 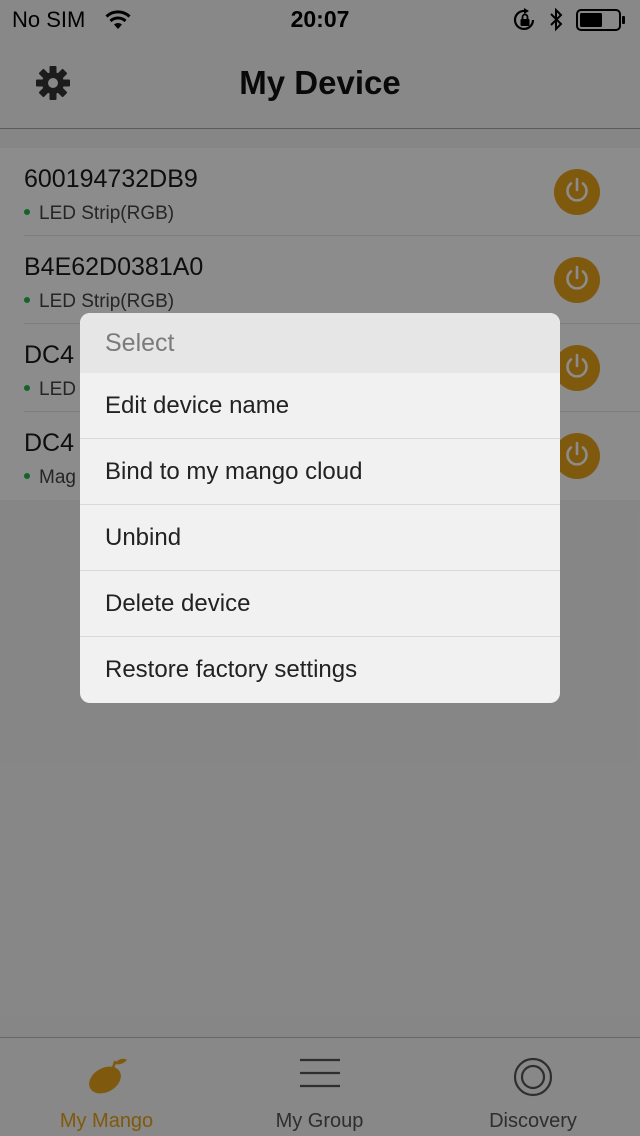 What do you see at coordinates (320, 604) in the screenshot?
I see `delete-device-option: Delete device` at bounding box center [320, 604].